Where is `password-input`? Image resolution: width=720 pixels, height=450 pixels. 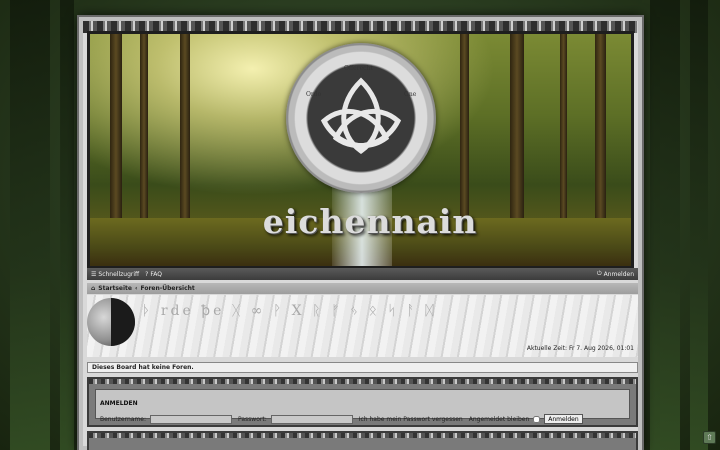
password-input is located at coordinates (311, 419).